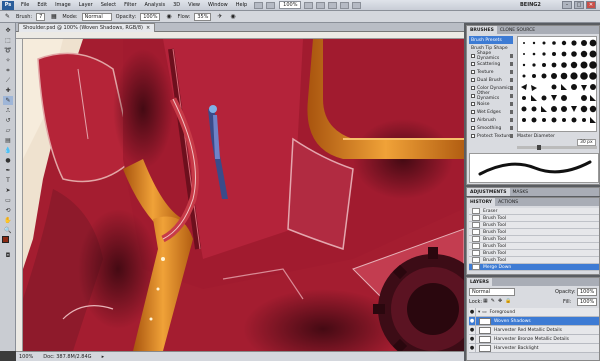 This screenshot has width=600, height=361. Describe the element at coordinates (108, 5) in the screenshot. I see `menu-select: Select` at that location.